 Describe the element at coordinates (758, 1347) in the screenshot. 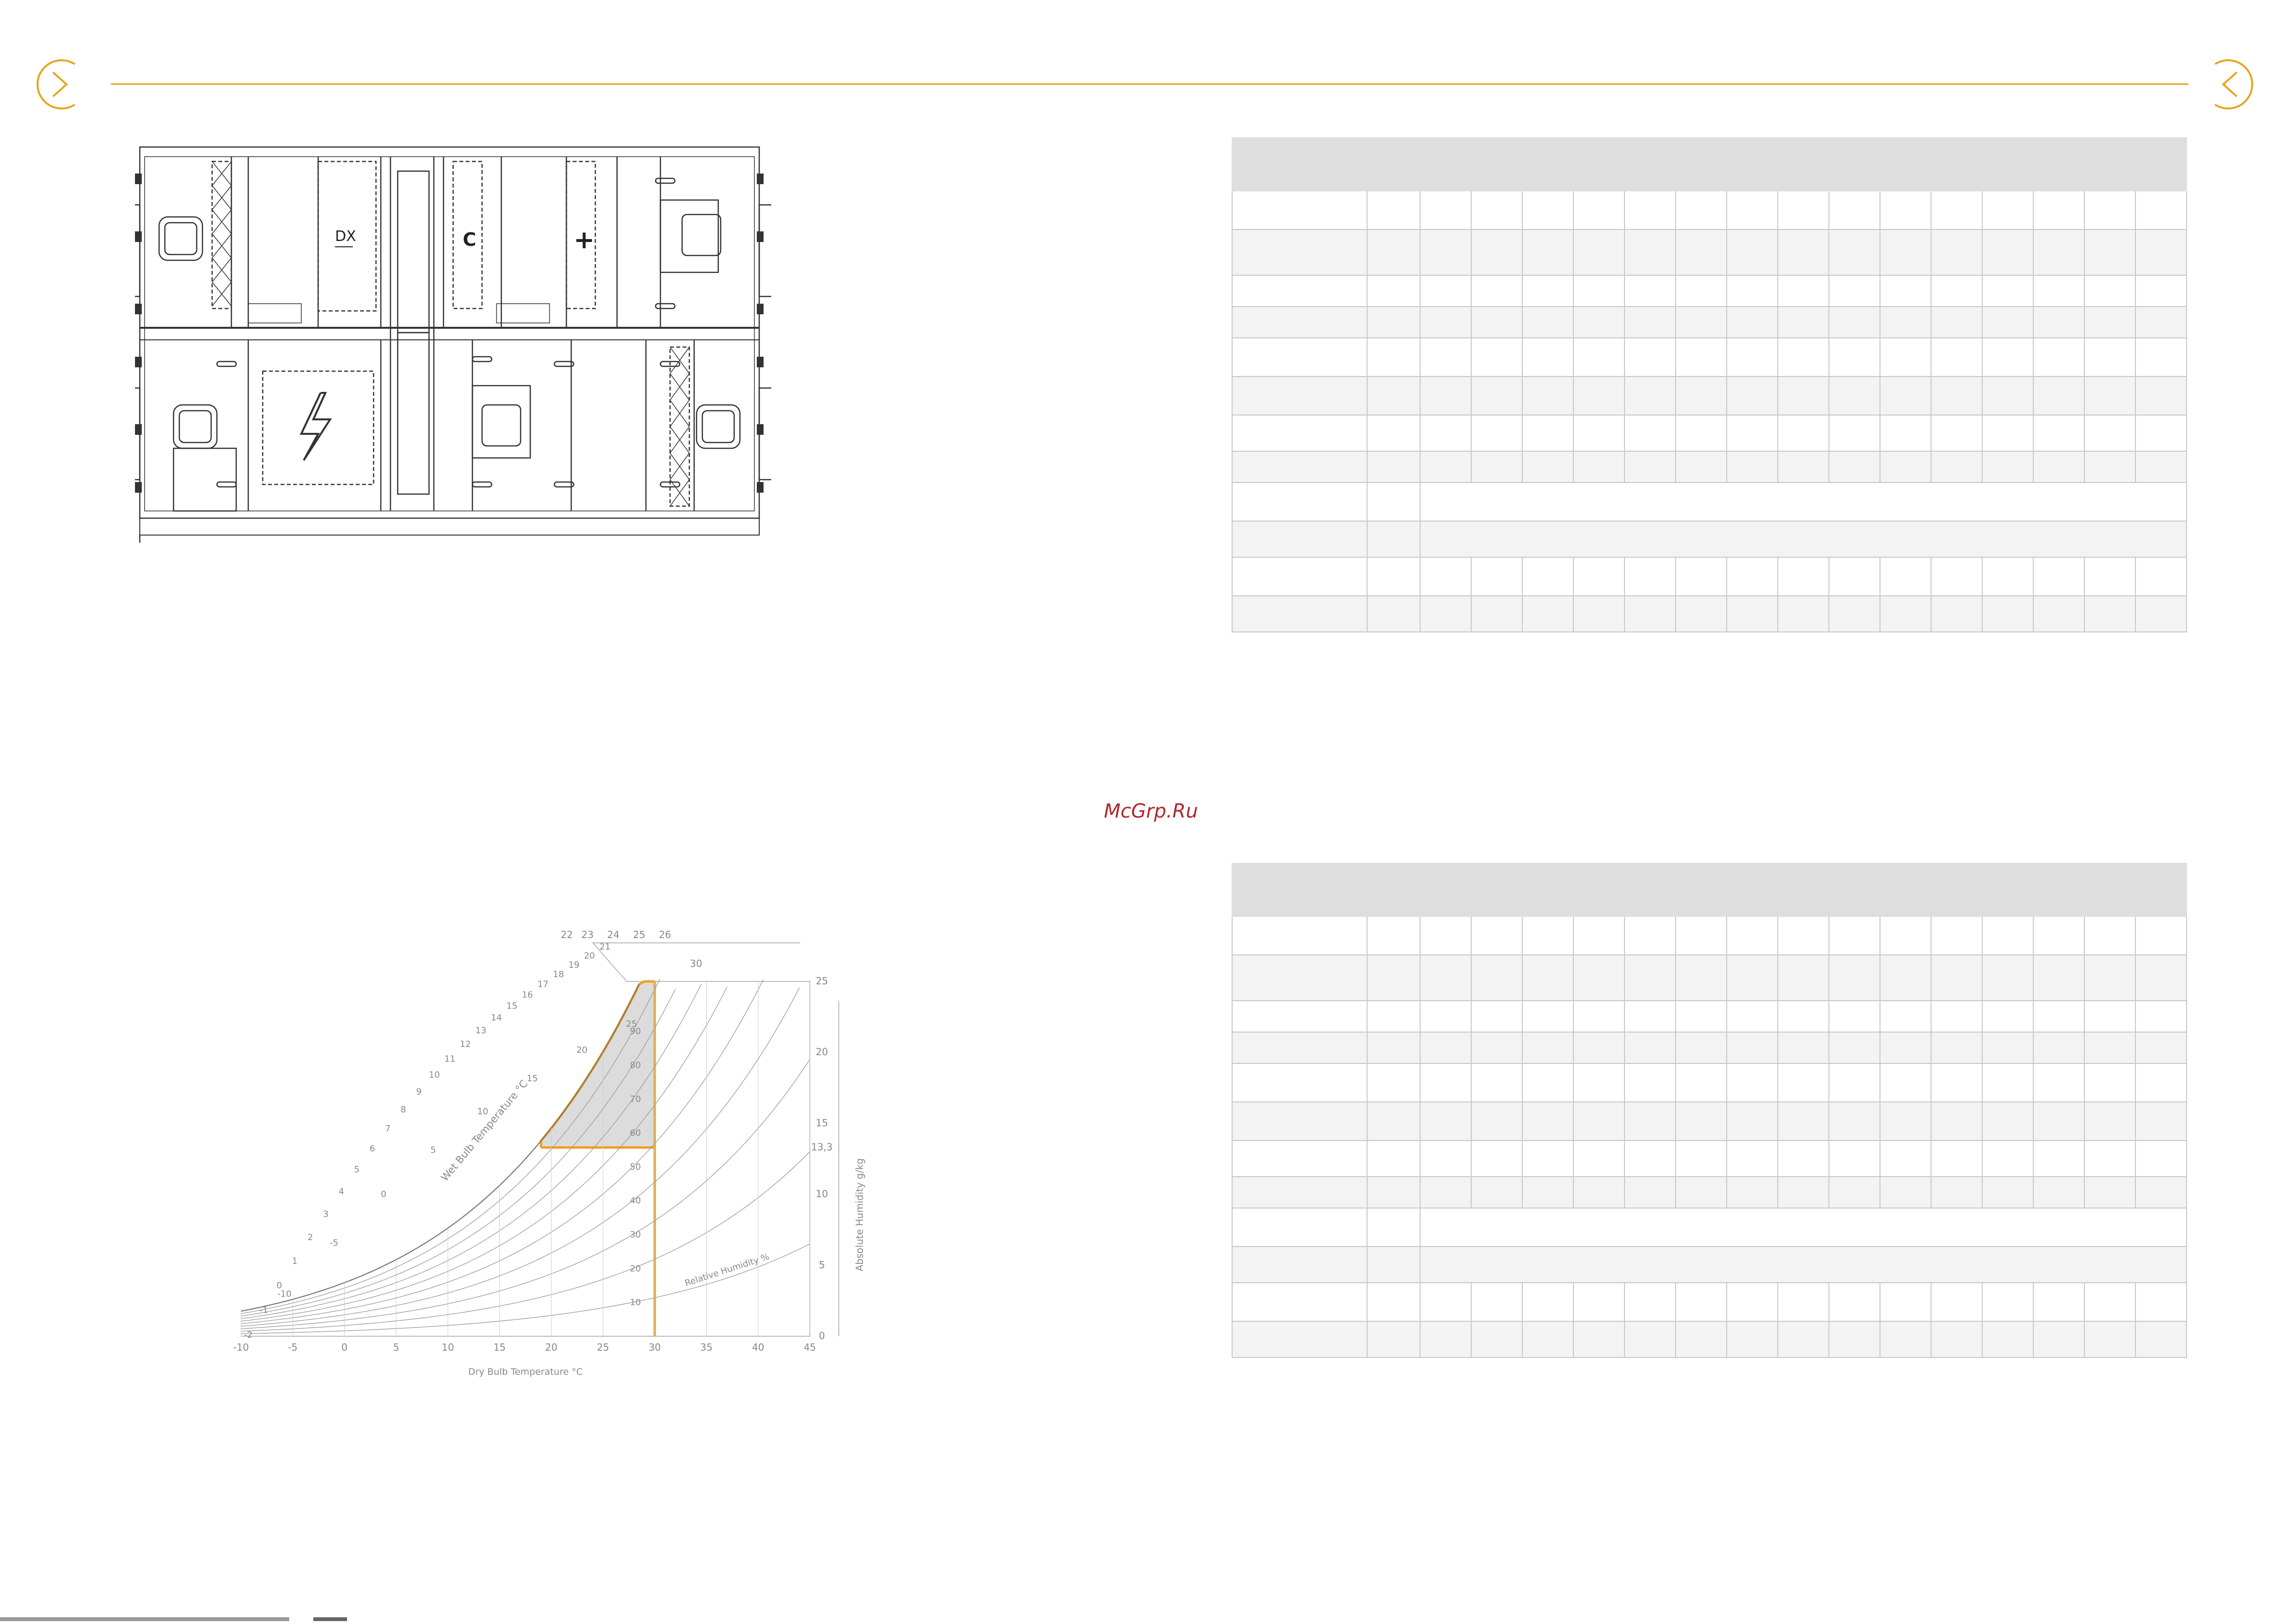

I see `x-tick-label: 40` at that location.